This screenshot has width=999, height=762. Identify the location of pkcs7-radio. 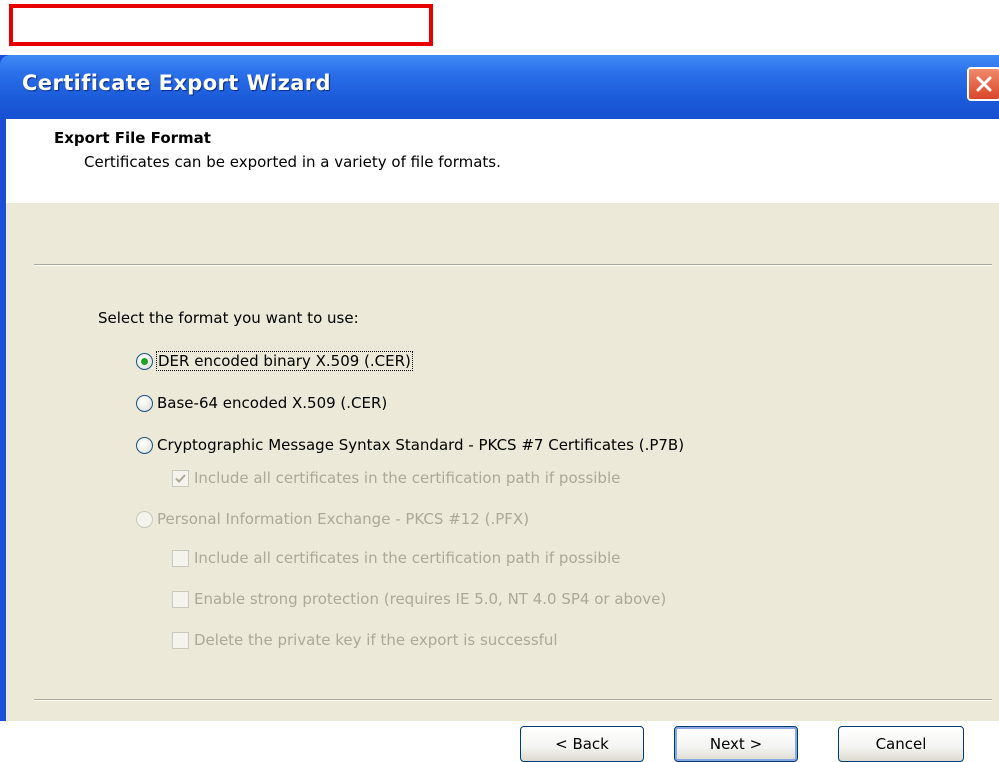
(144, 445).